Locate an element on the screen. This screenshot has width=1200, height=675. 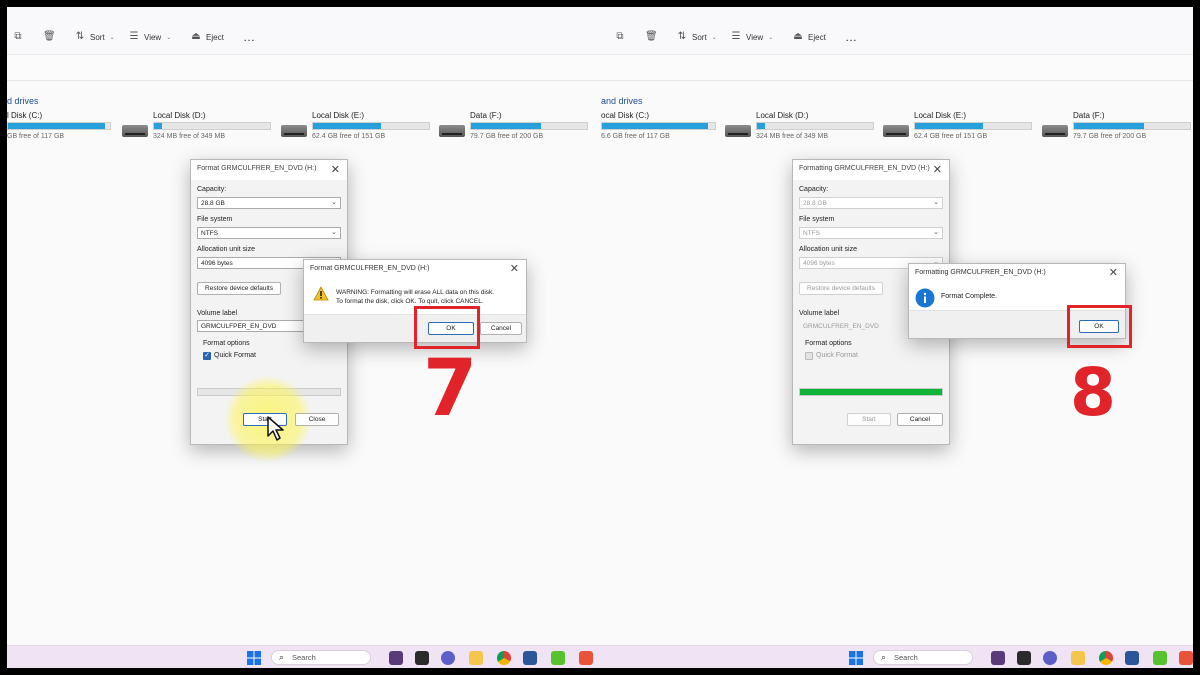
start-button: Start is located at coordinates (869, 419).